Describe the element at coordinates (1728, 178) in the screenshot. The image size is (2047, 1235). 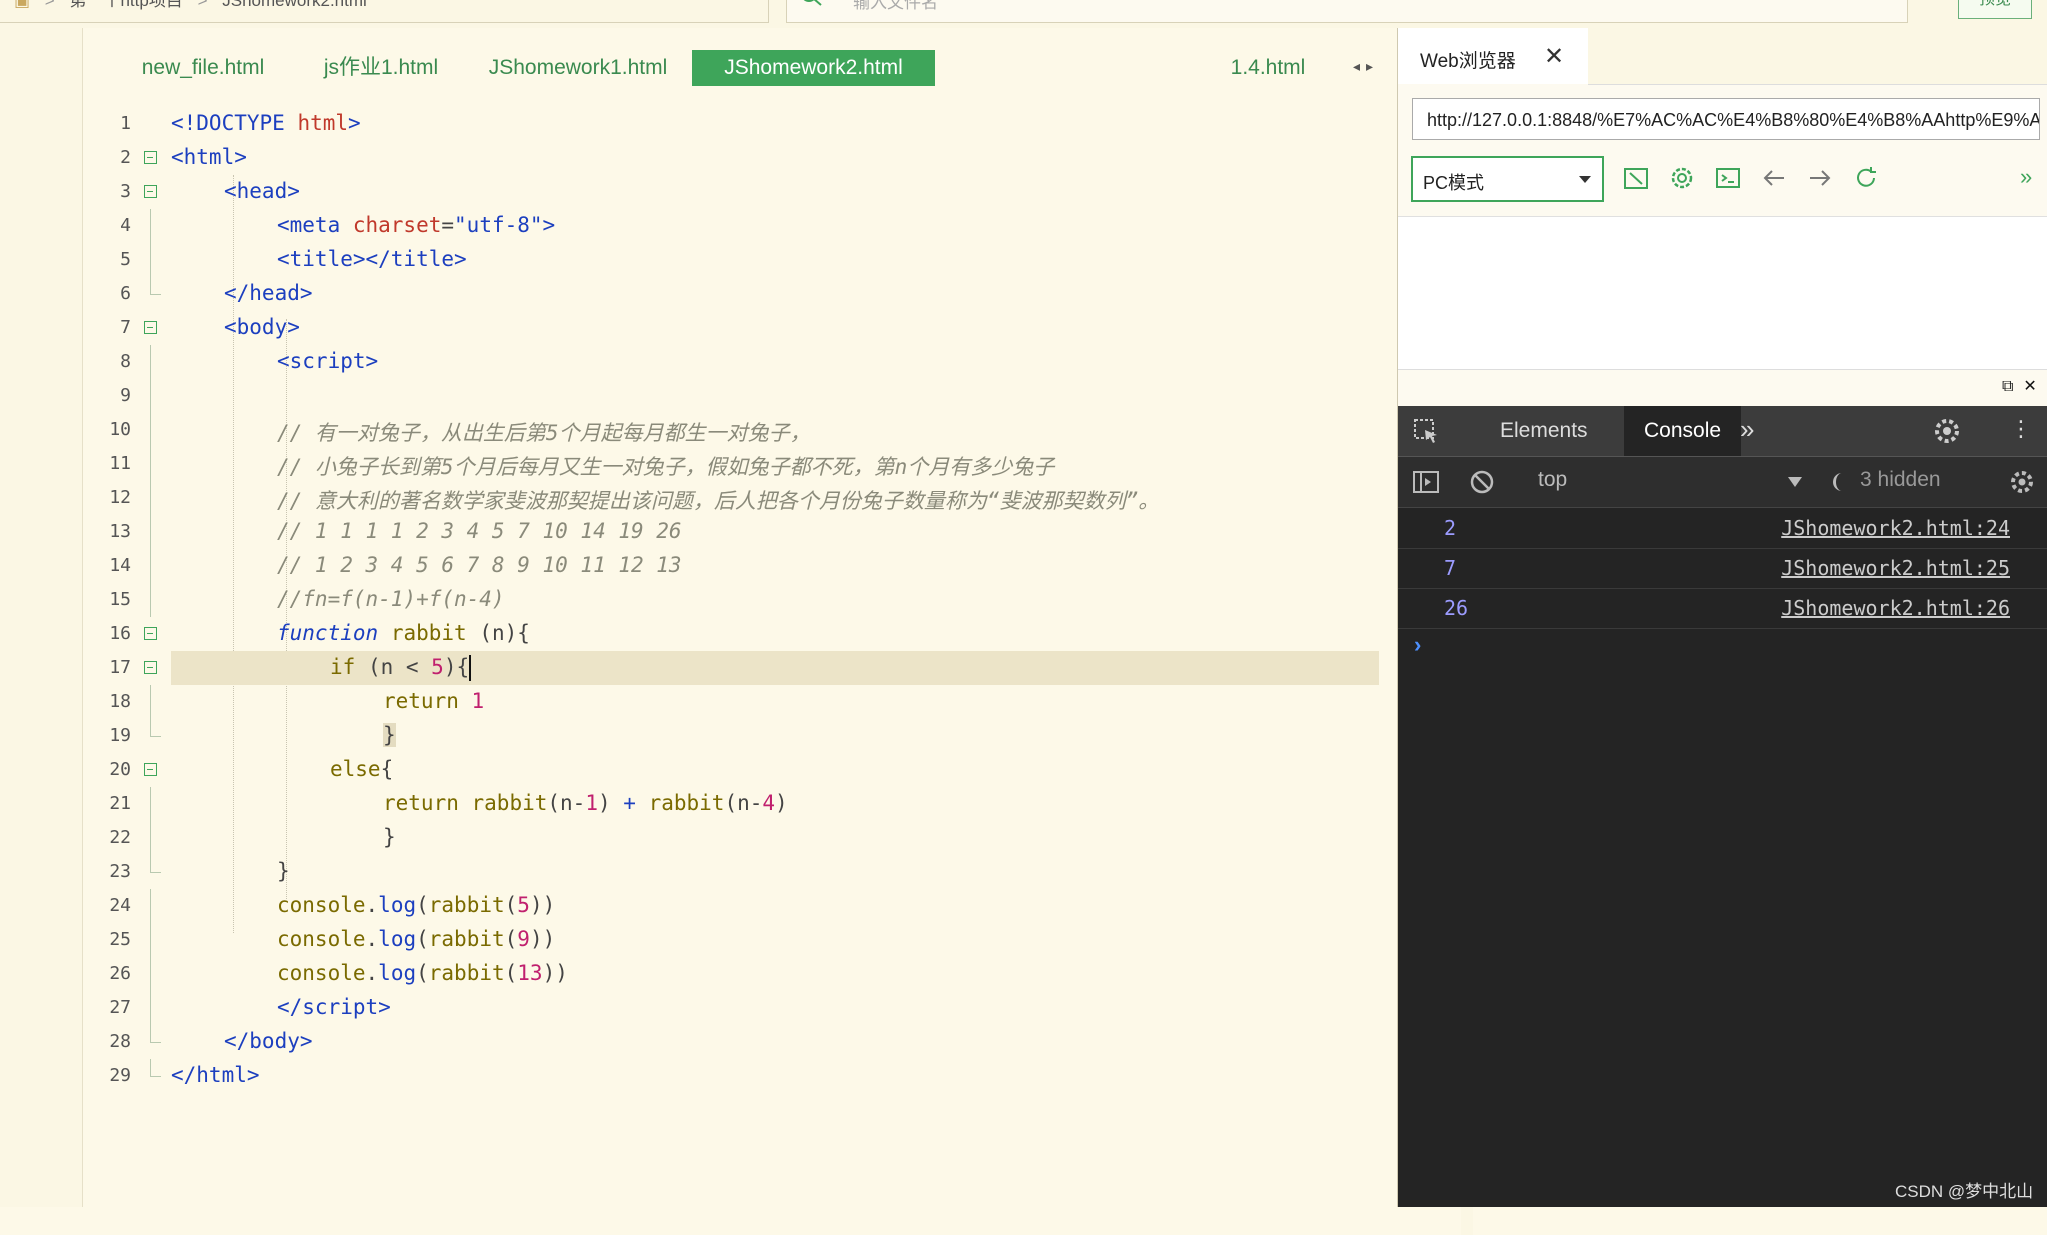
I see `terminal-icon` at that location.